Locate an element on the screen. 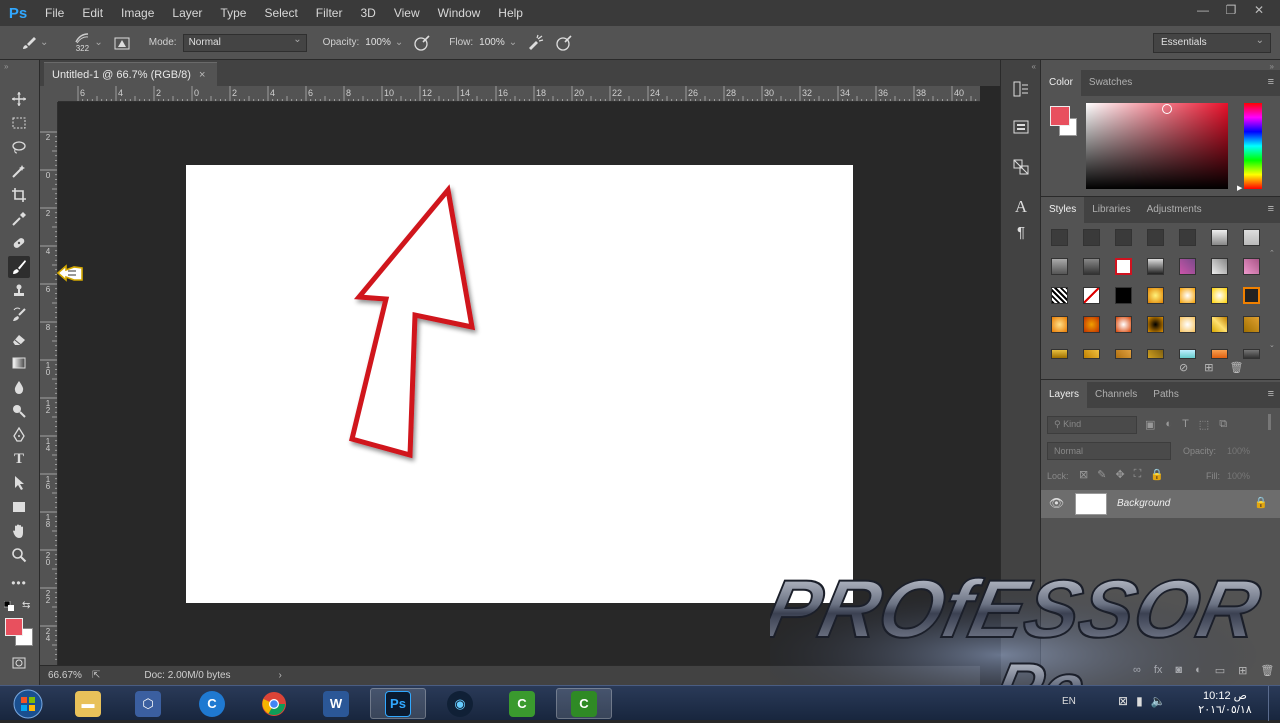 The width and height of the screenshot is (1280, 723). layer-style-icon: fx is located at coordinates (1158, 670).